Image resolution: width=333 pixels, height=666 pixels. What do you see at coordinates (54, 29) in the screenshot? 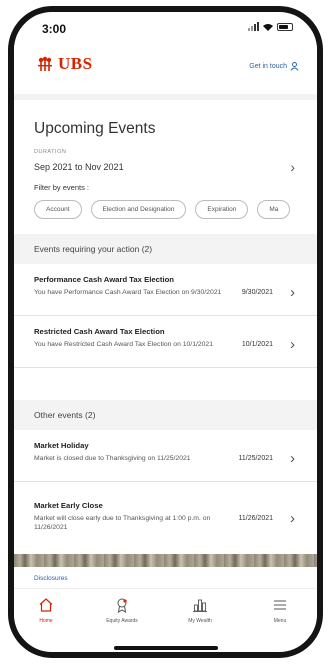
I see `status-time: 3:00` at bounding box center [54, 29].